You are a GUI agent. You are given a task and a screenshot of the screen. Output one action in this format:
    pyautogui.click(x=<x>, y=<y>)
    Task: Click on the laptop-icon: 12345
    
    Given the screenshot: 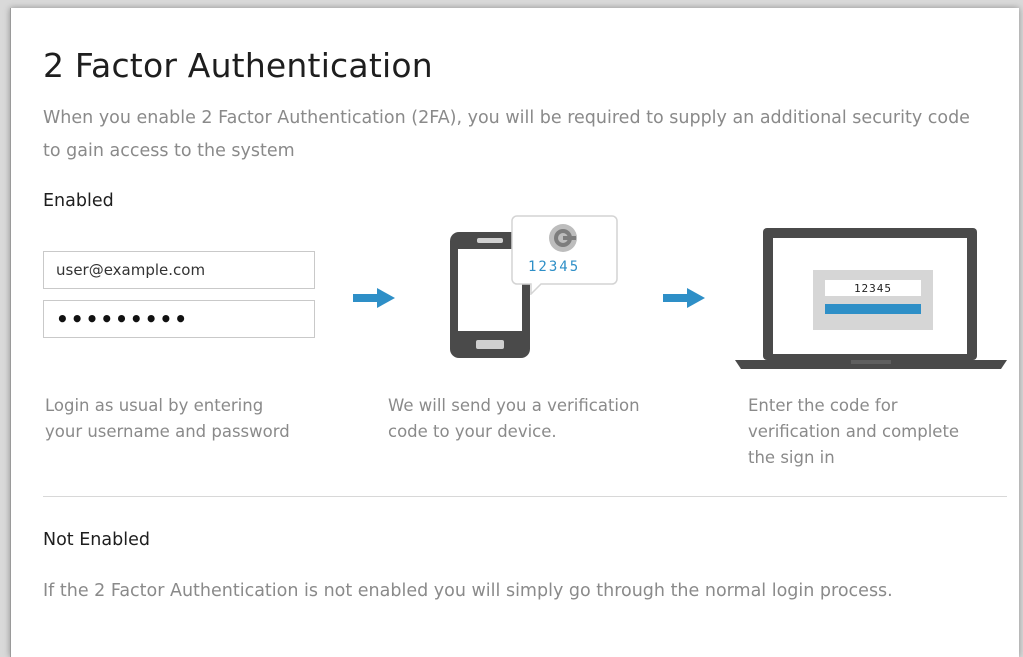 What is the action you would take?
    pyautogui.click(x=871, y=298)
    